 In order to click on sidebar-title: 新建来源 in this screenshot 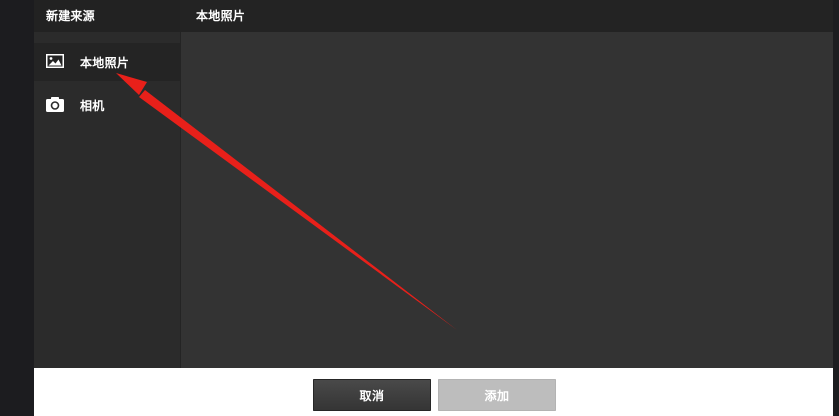, I will do `click(70, 16)`.